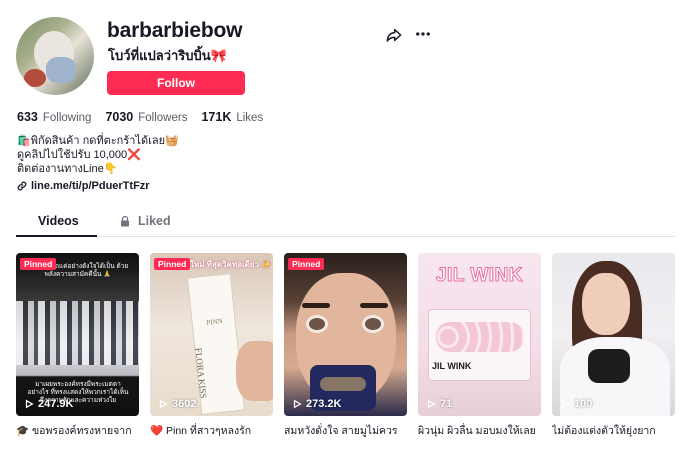  I want to click on follow-button: Follow, so click(176, 83).